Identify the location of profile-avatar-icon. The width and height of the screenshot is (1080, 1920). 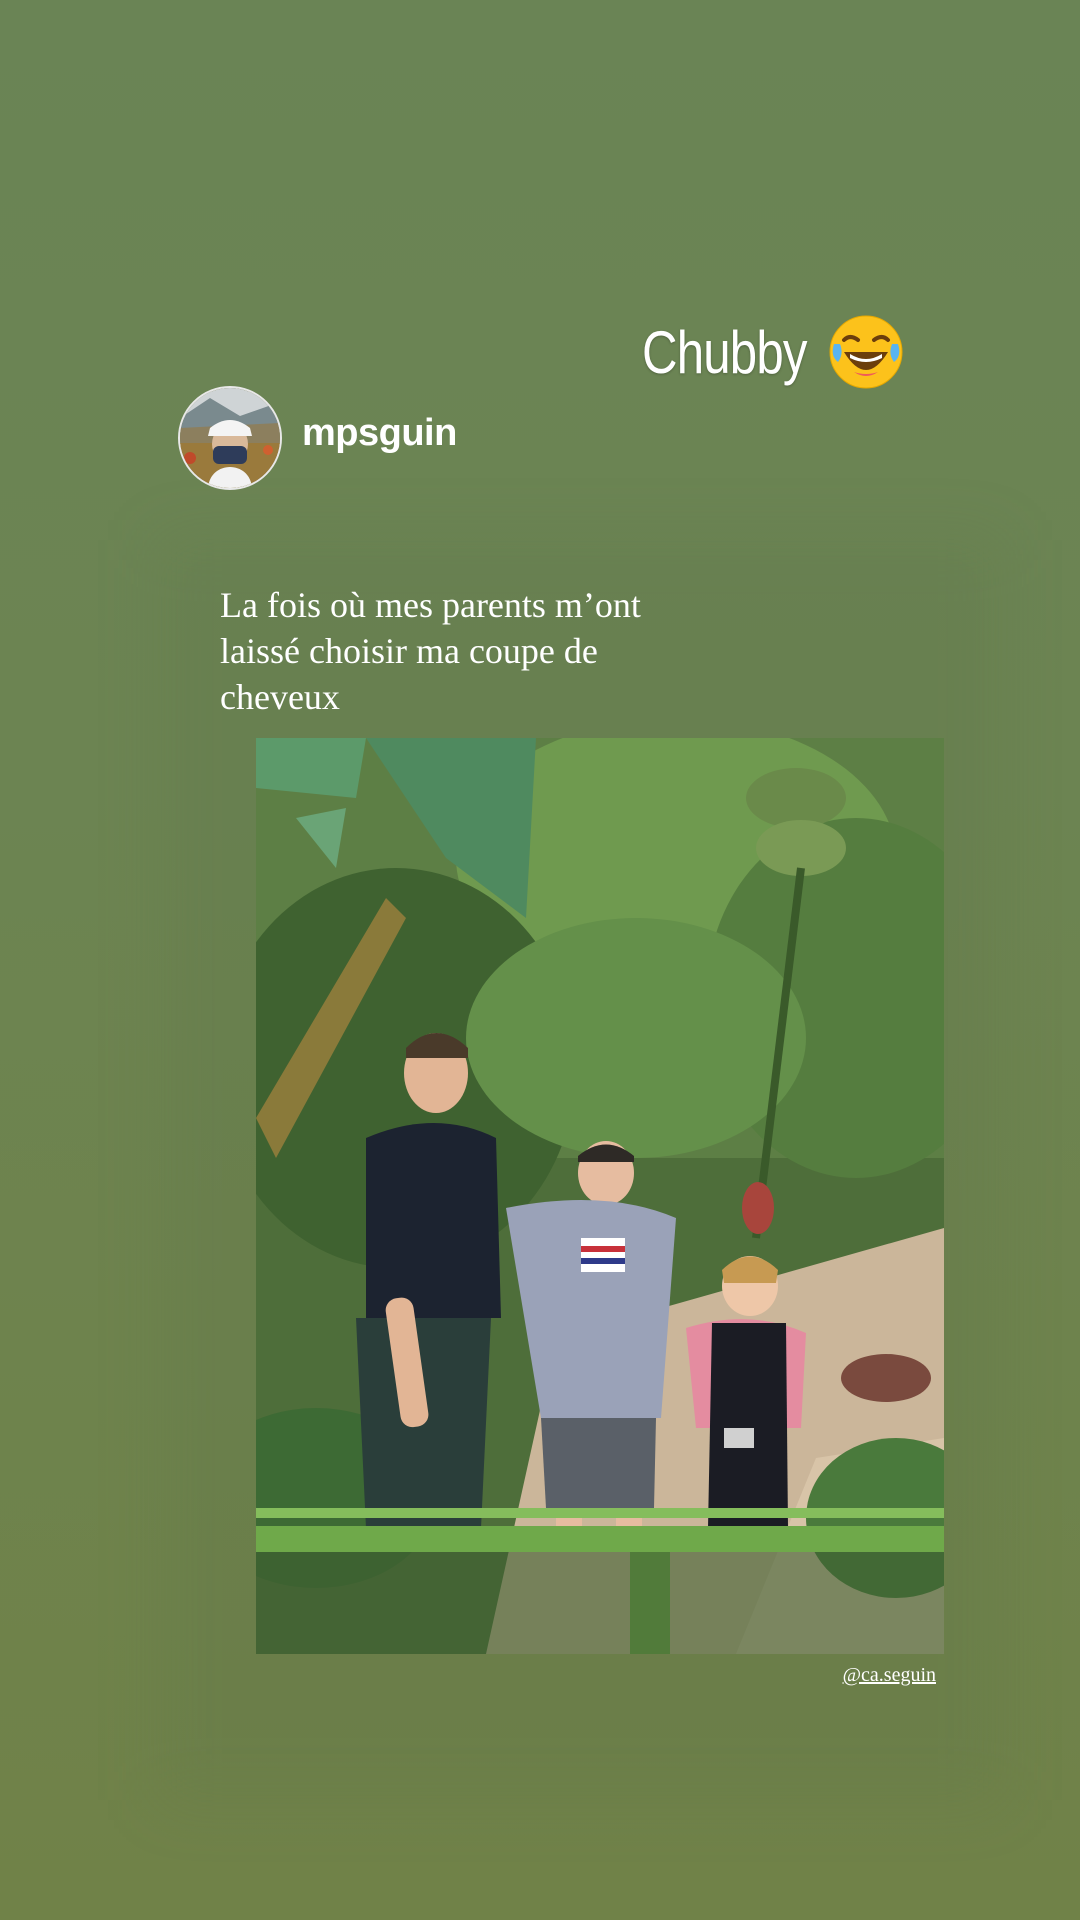
(230, 438).